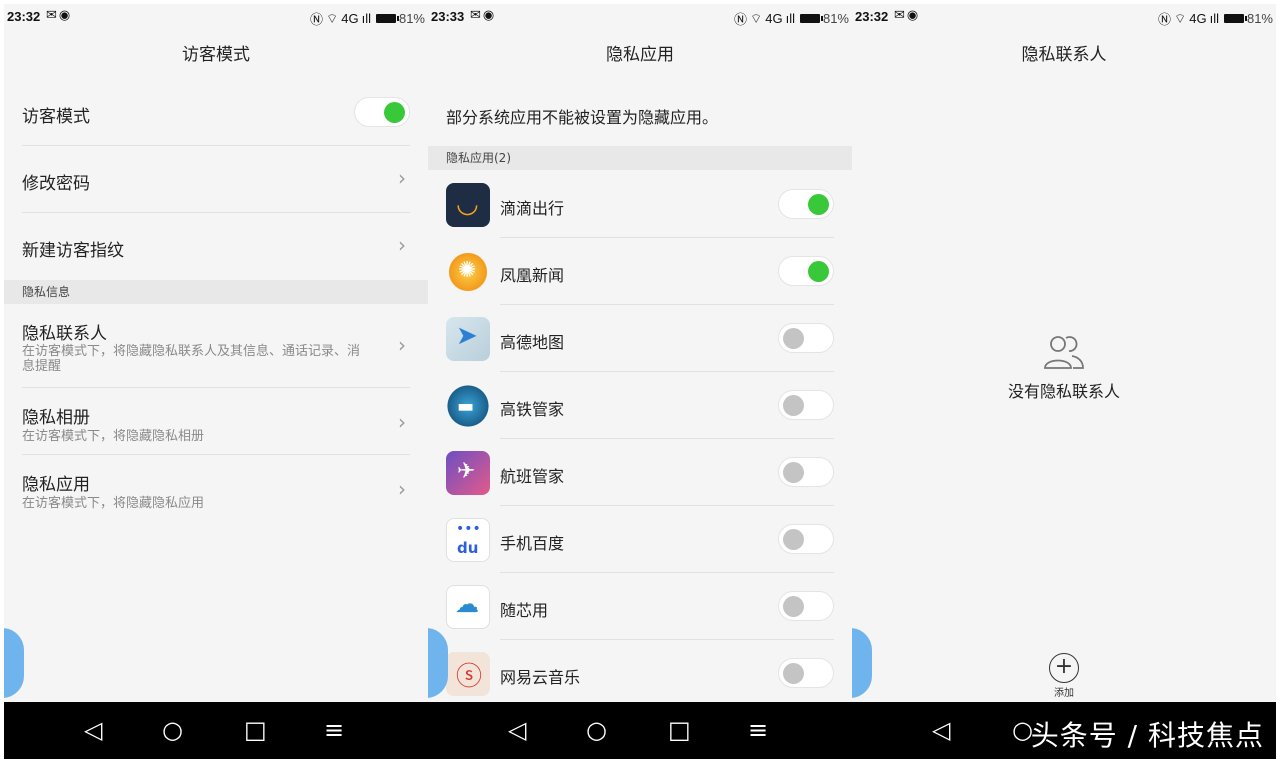 This screenshot has height=763, width=1280. I want to click on app-row: ▬ 高铁管家, so click(640, 405).